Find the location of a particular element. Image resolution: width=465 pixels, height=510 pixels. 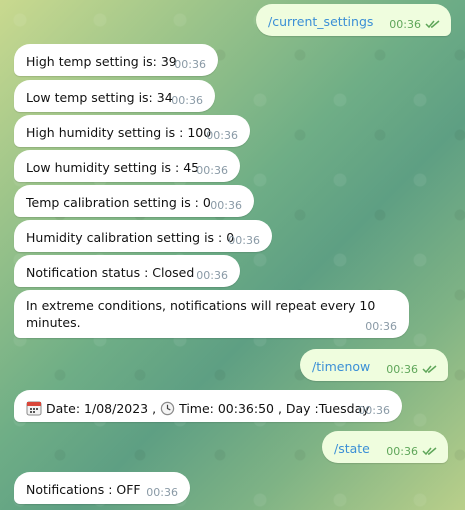

clock-icon is located at coordinates (167, 408).